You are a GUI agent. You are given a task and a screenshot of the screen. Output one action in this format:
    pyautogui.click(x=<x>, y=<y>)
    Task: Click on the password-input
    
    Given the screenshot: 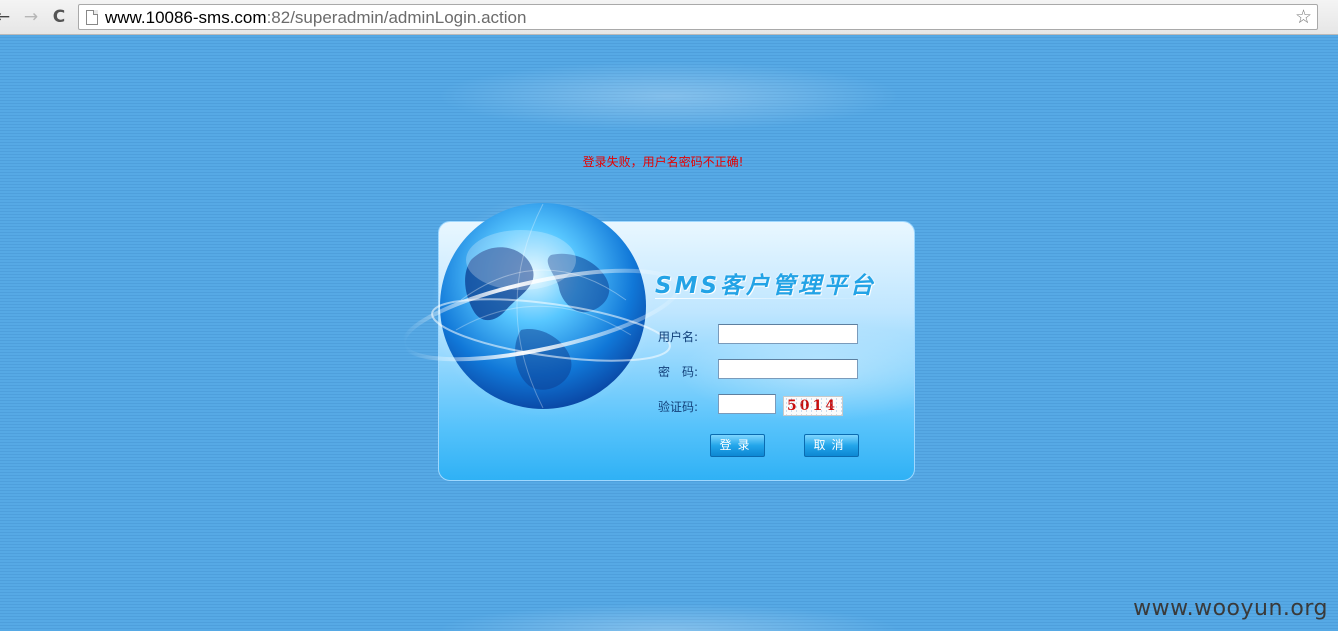 What is the action you would take?
    pyautogui.click(x=788, y=369)
    